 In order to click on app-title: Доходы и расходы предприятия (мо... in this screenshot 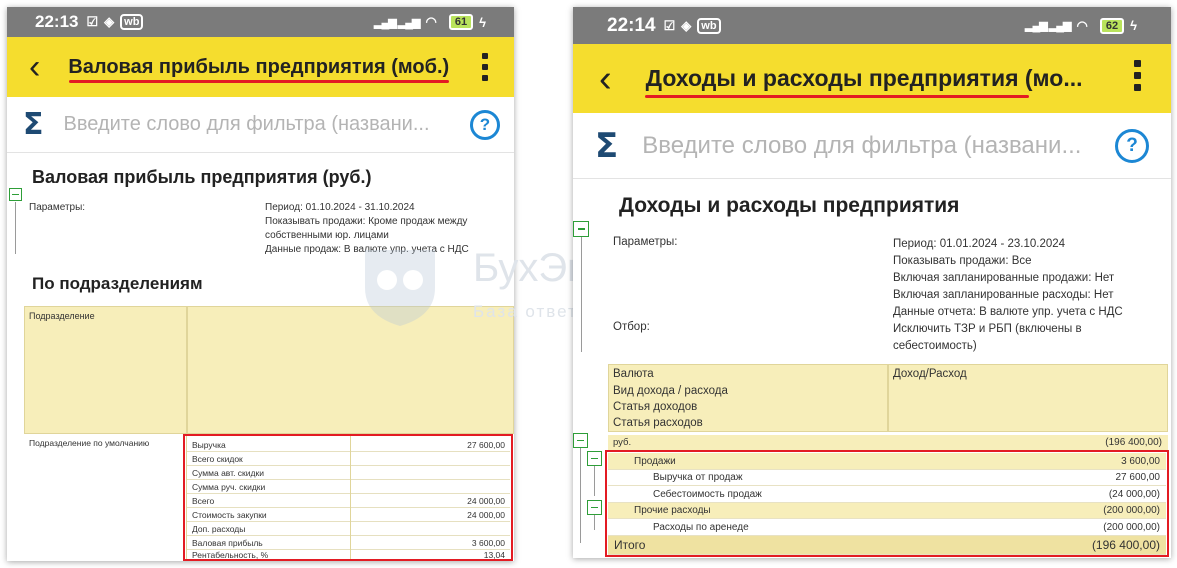, I will do `click(864, 78)`.